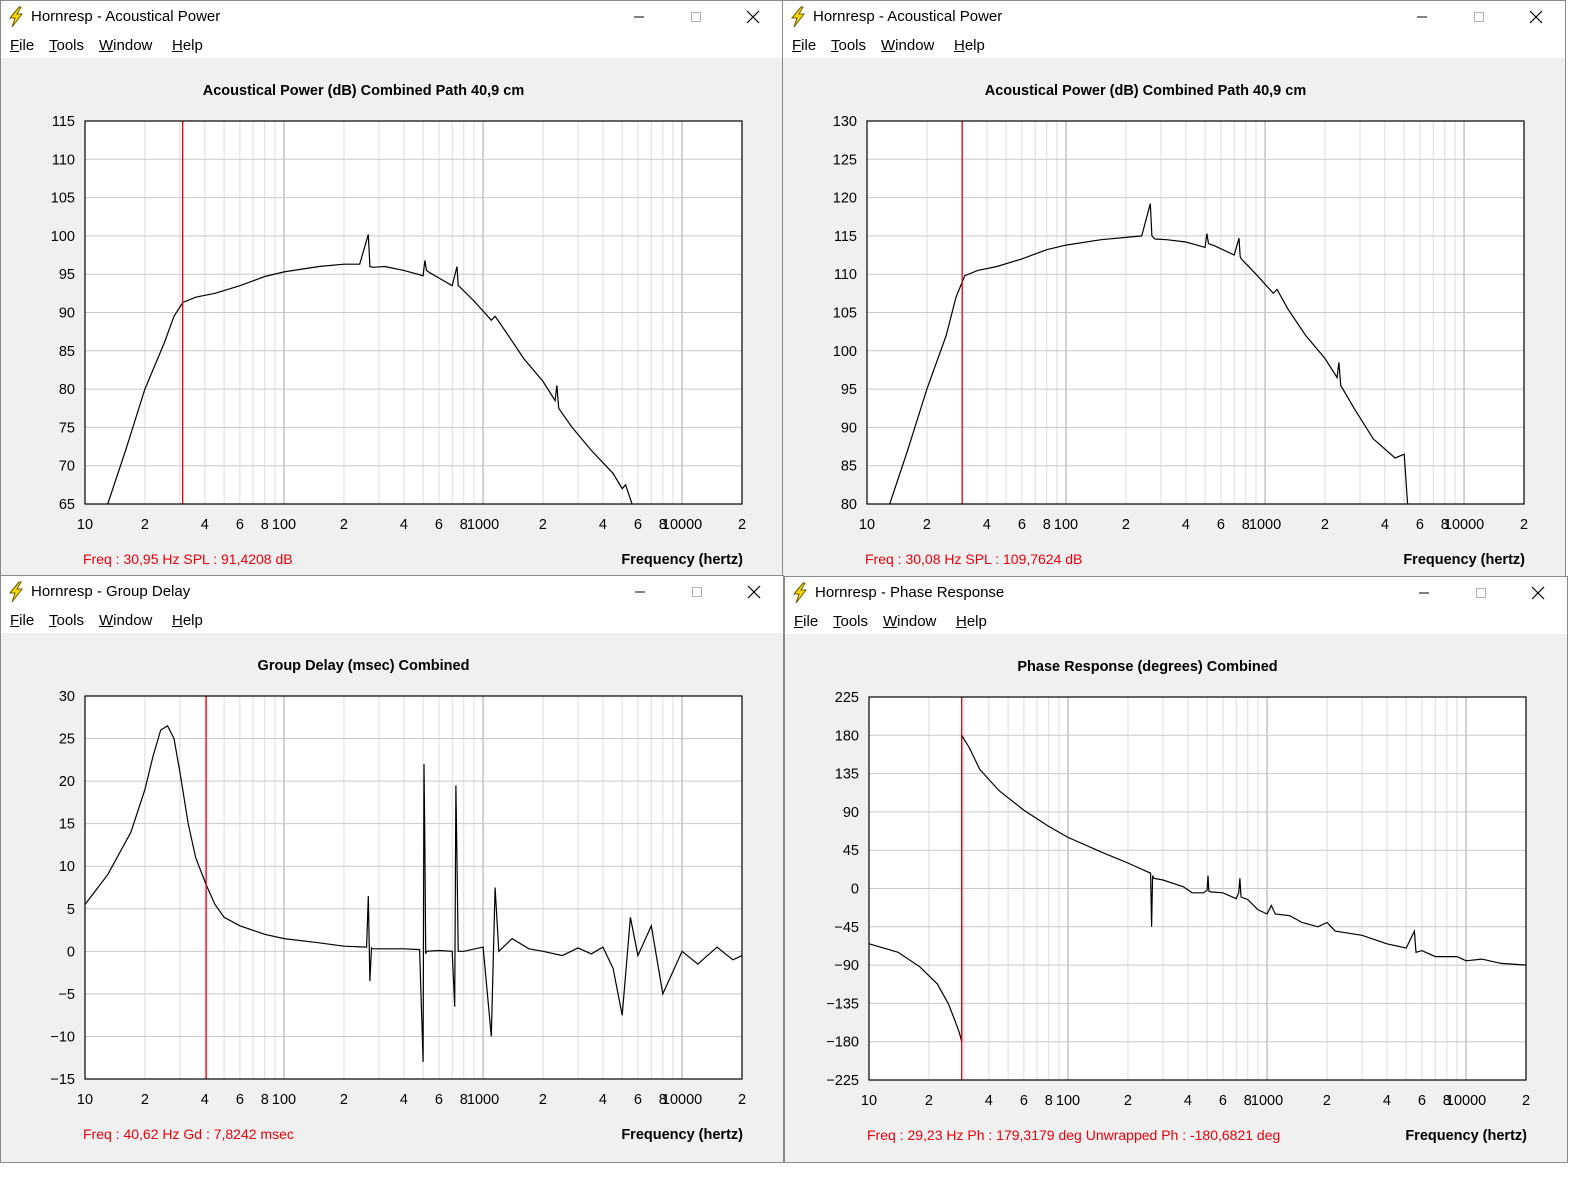 Image resolution: width=1589 pixels, height=1180 pixels. Describe the element at coordinates (851, 813) in the screenshot. I see `y-tick-label: 90` at that location.